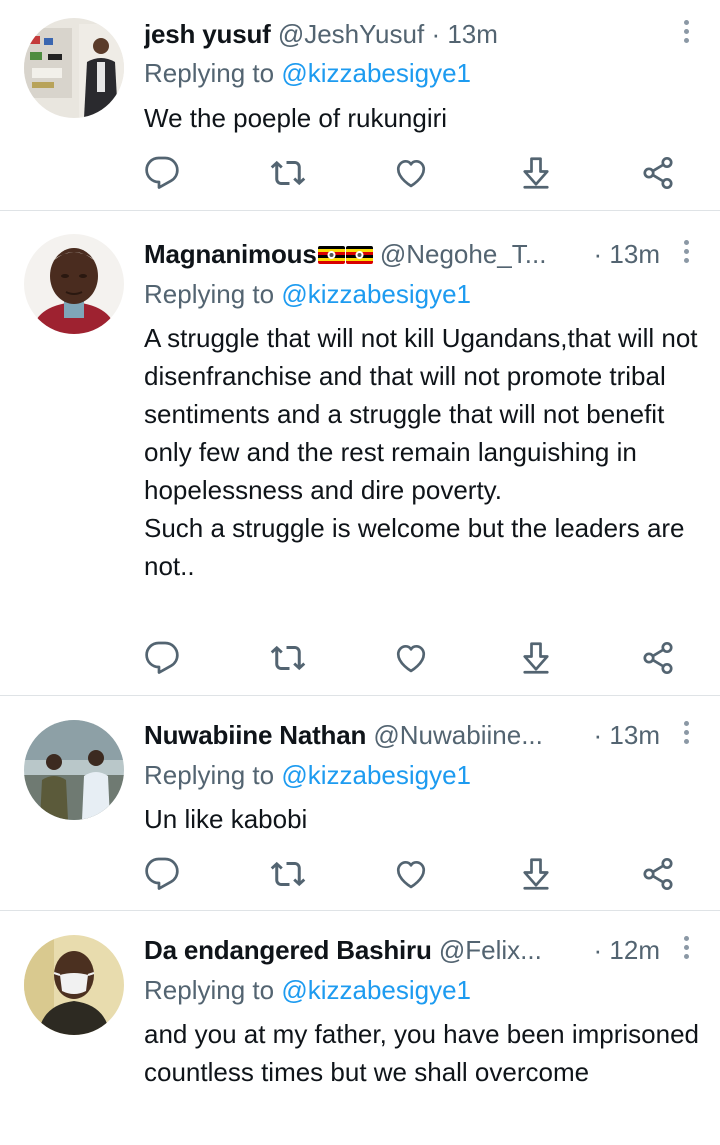 The width and height of the screenshot is (720, 1145). Describe the element at coordinates (351, 34) in the screenshot. I see `user-handle: @JeshYusuf` at that location.